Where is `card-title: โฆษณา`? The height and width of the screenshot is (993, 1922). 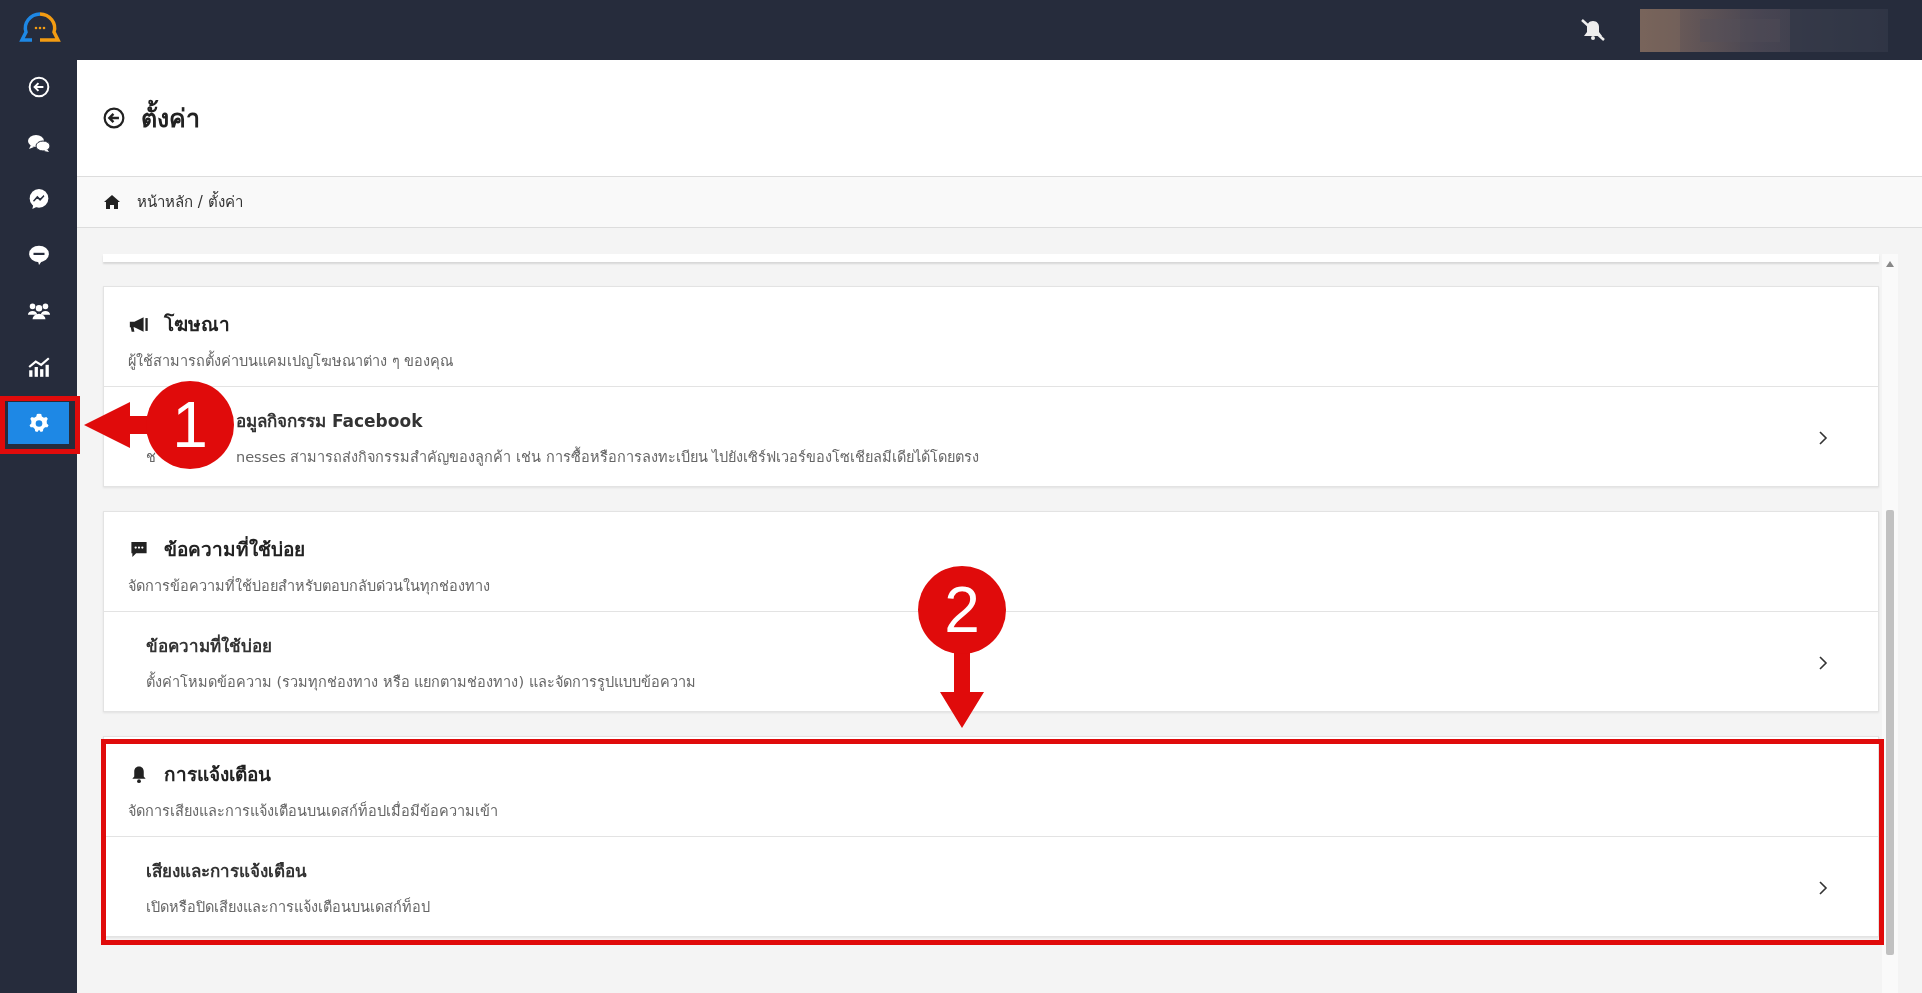
card-title: โฆษณา is located at coordinates (197, 324).